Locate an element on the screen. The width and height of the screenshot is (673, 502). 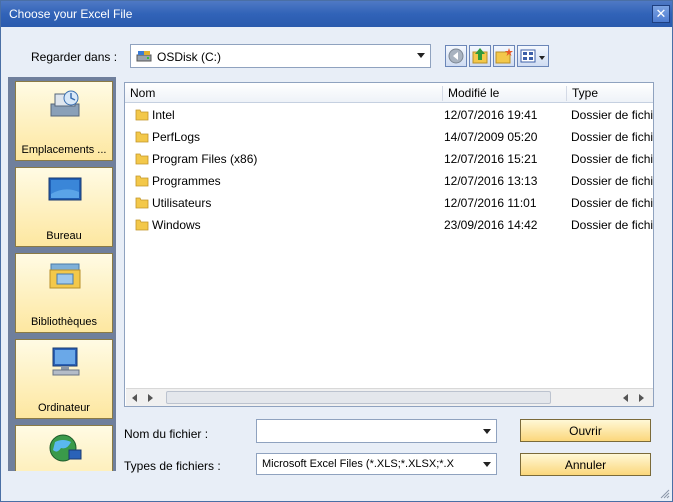
place-libraries: Bibliothèques is located at coordinates (64, 293).